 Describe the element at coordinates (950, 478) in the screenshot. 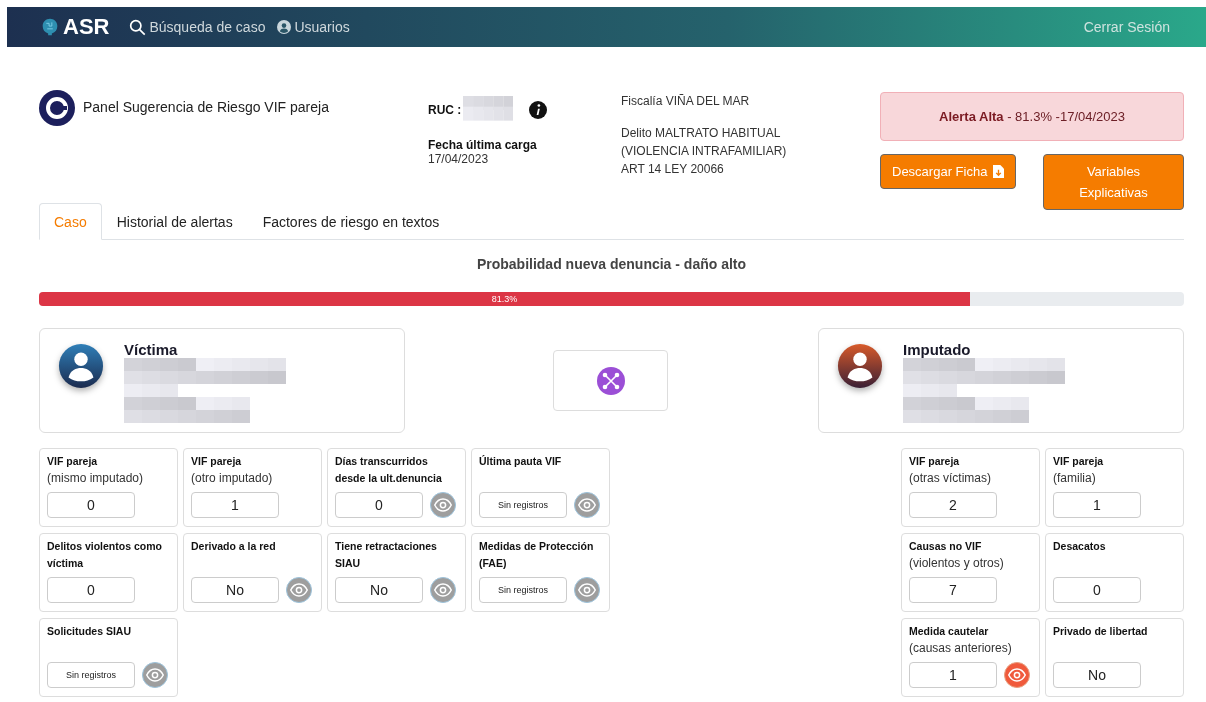

I see `card-subtitle: (otras víctimas)` at that location.